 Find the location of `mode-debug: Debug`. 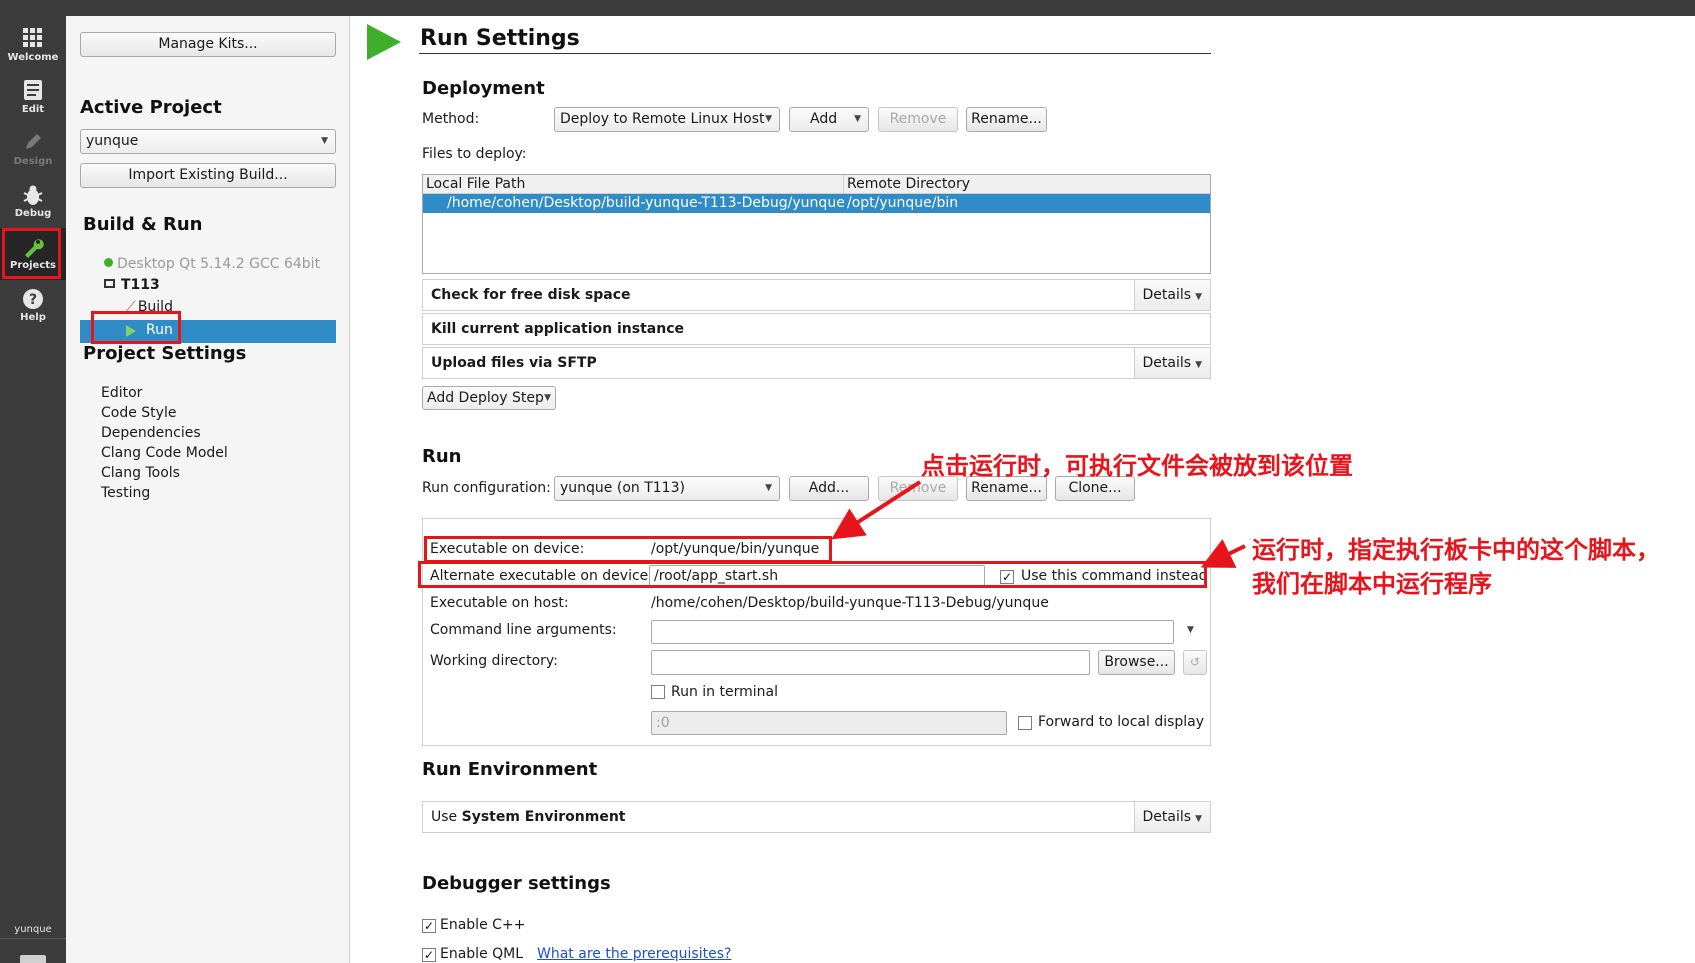

mode-debug: Debug is located at coordinates (33, 202).